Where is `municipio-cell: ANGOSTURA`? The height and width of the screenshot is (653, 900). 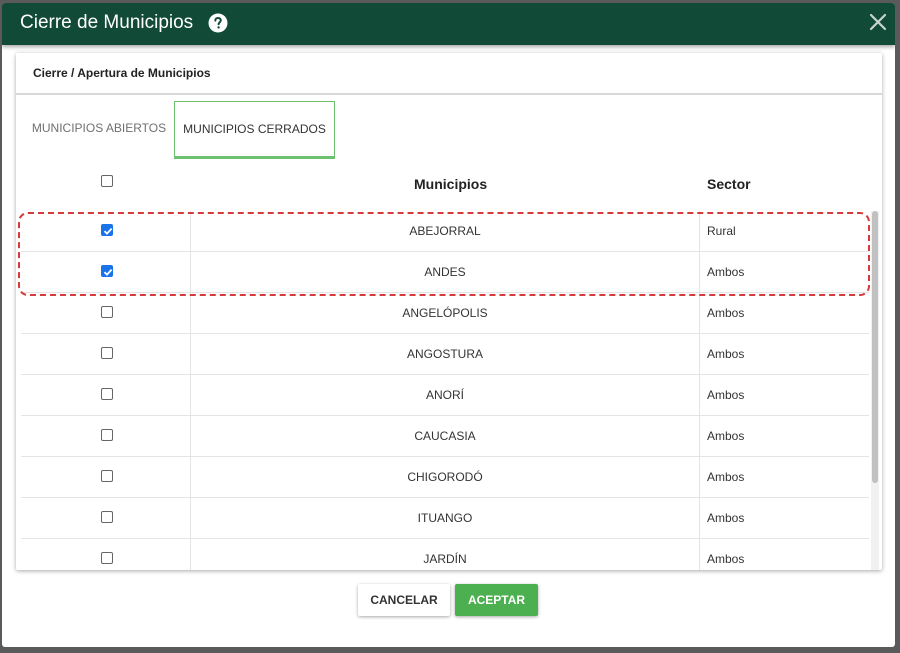 municipio-cell: ANGOSTURA is located at coordinates (445, 354).